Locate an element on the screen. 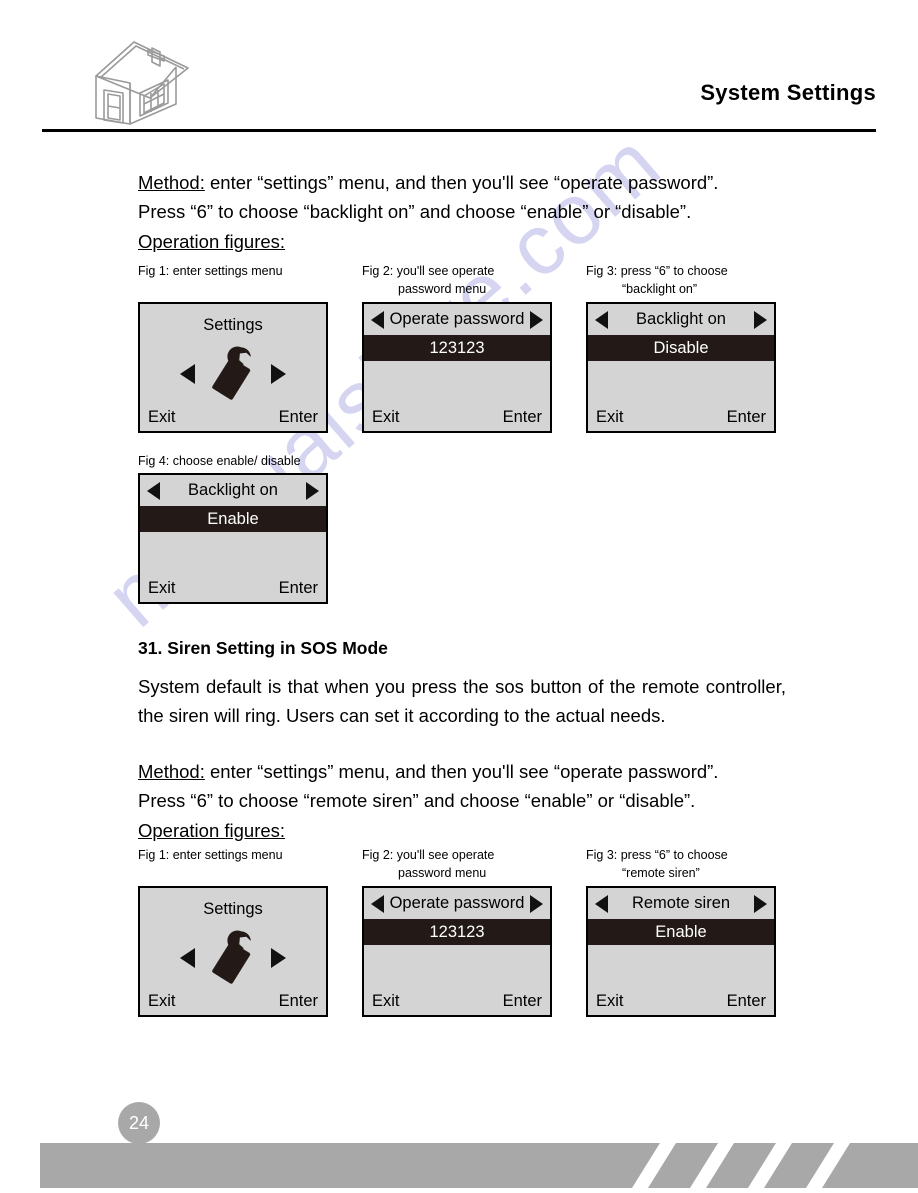 This screenshot has height=1193, width=918. lcd-title-row-g2-fig2: Operate password is located at coordinates (457, 903).